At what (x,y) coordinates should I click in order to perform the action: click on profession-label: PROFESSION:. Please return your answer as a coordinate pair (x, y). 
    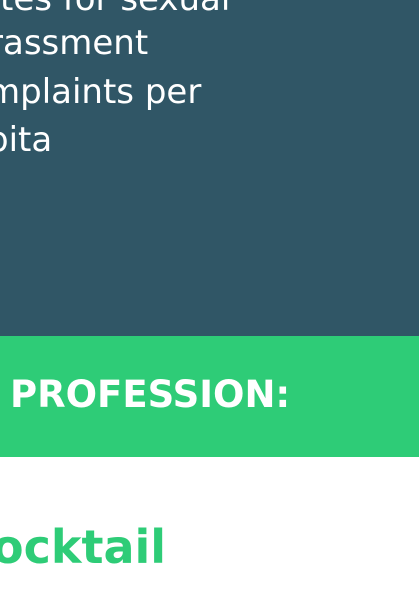
    Looking at the image, I should click on (150, 394).